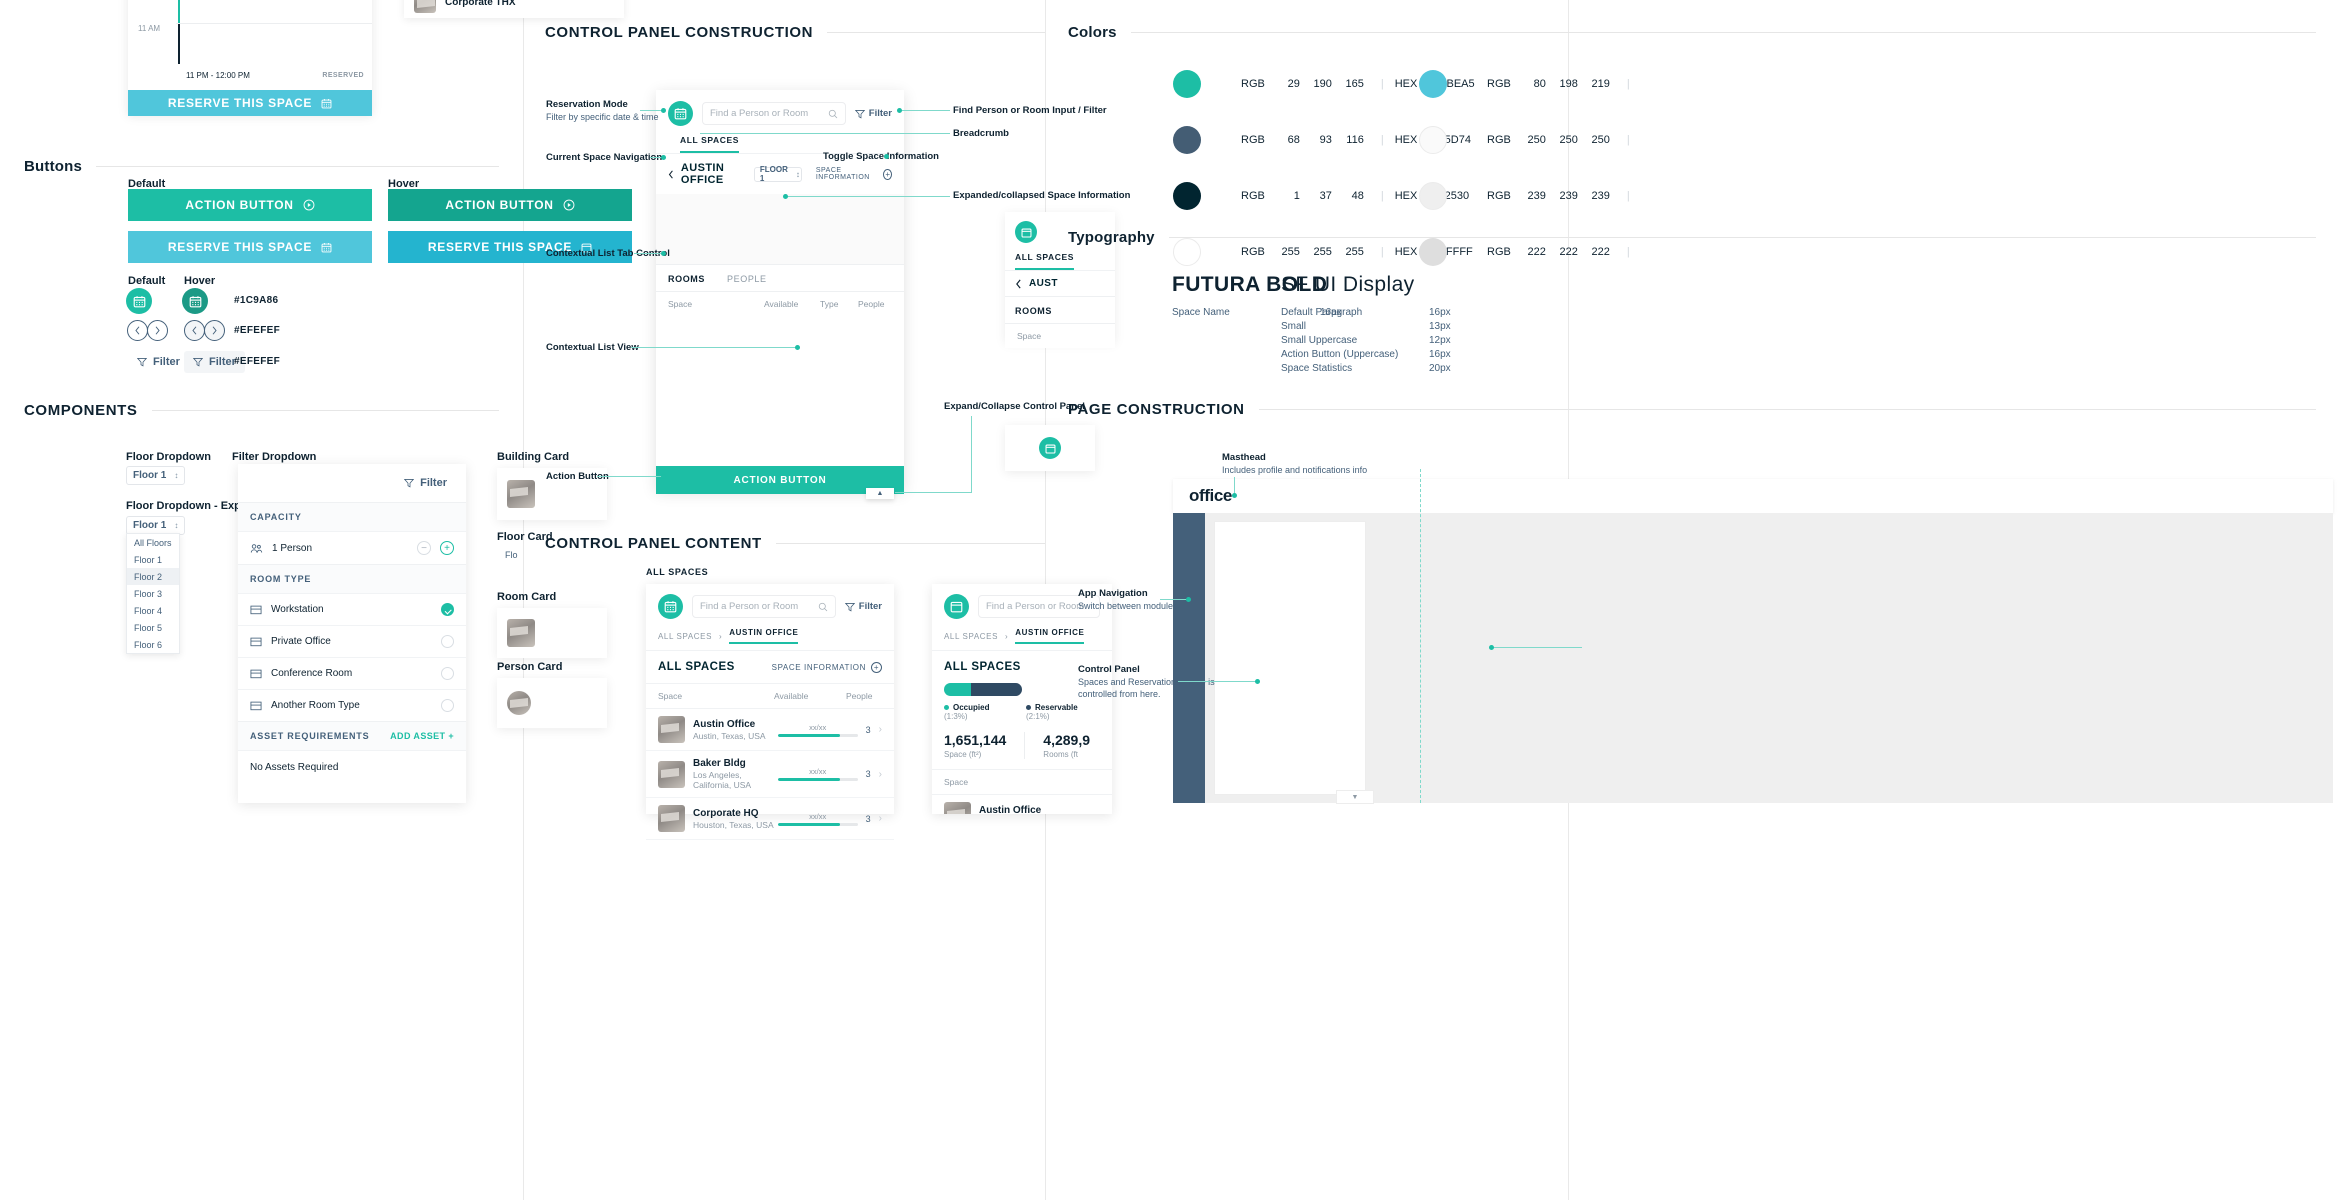 The height and width of the screenshot is (1200, 2340). I want to click on annotation-sub2: controlled from here., so click(1119, 694).